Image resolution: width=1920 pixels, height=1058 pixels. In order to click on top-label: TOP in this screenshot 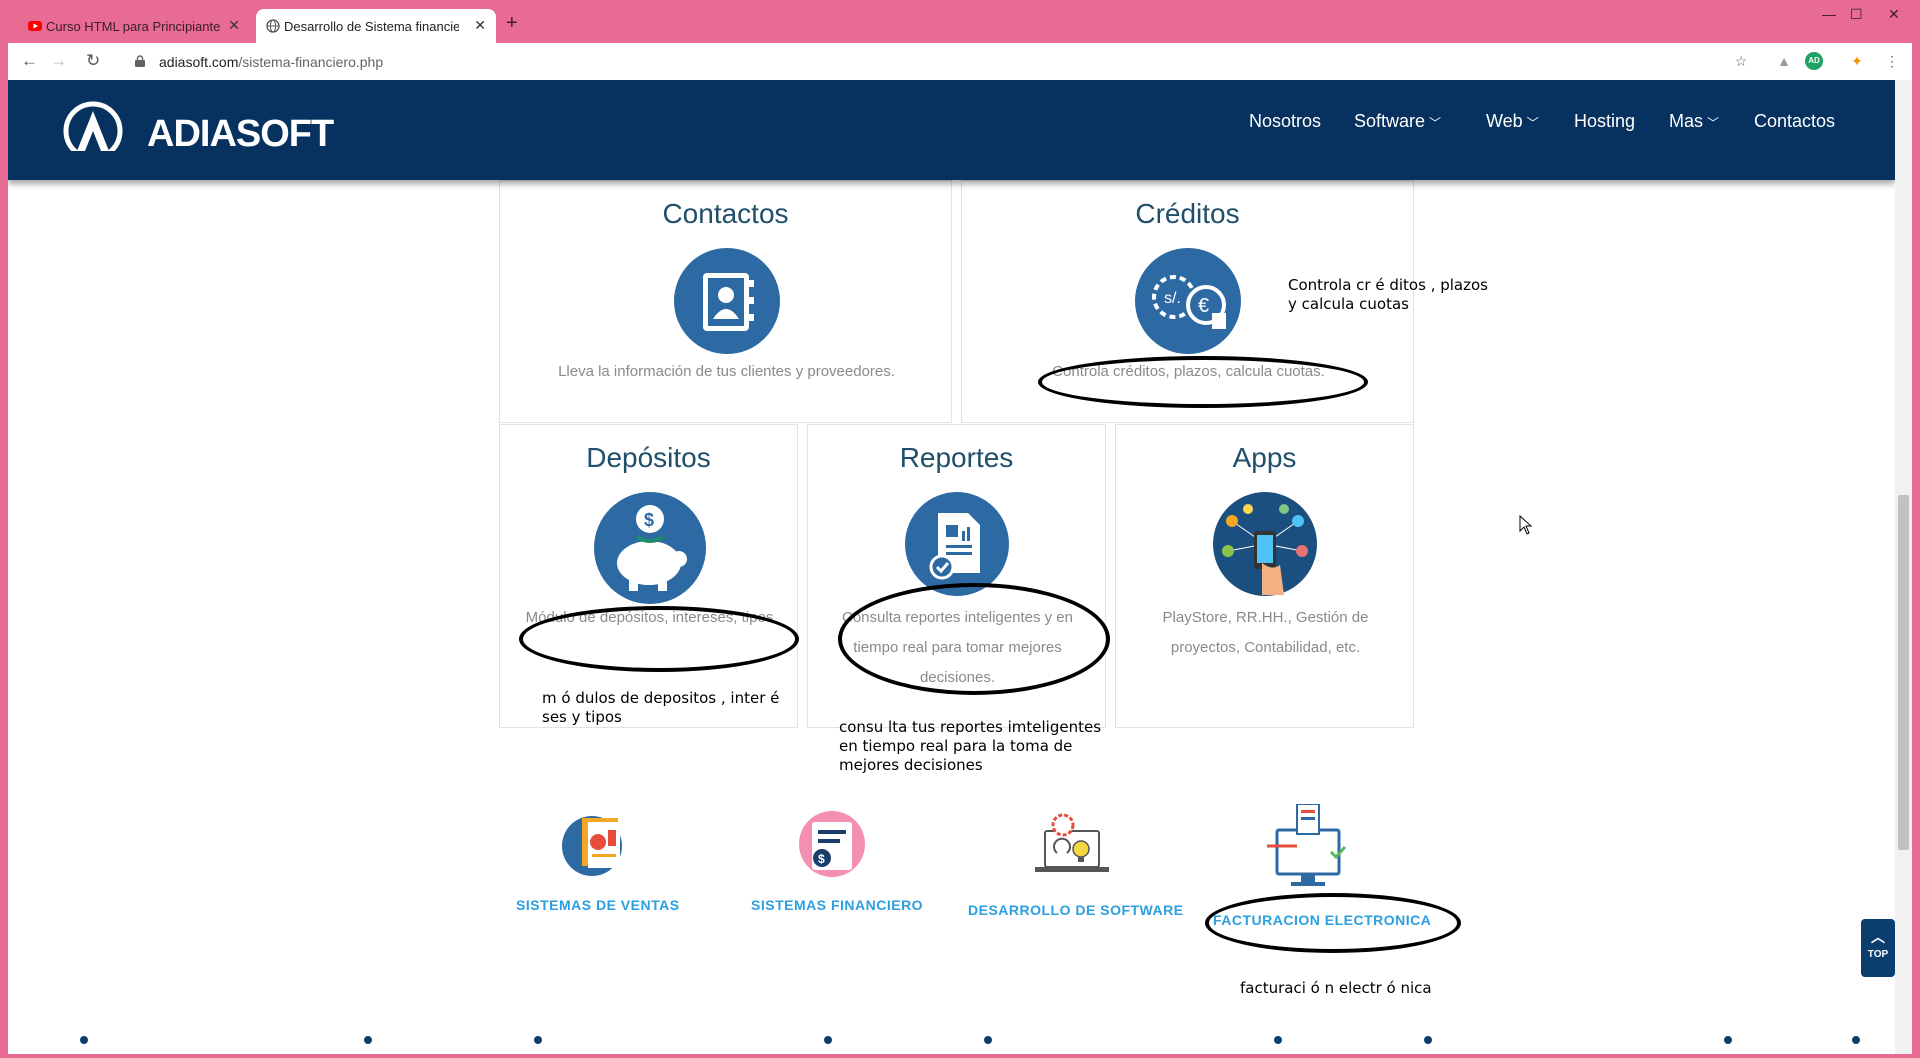, I will do `click(1878, 954)`.